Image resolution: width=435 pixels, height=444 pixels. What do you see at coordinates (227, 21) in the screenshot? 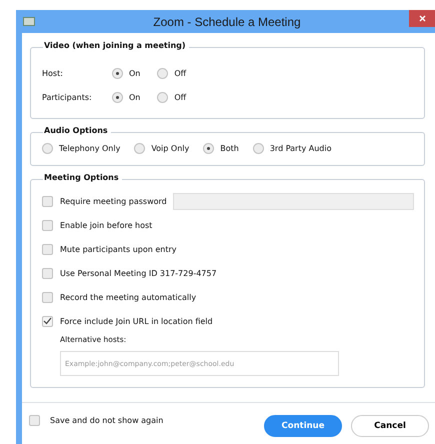
I see `window-title: Zoom - Schedule a Meeting` at bounding box center [227, 21].